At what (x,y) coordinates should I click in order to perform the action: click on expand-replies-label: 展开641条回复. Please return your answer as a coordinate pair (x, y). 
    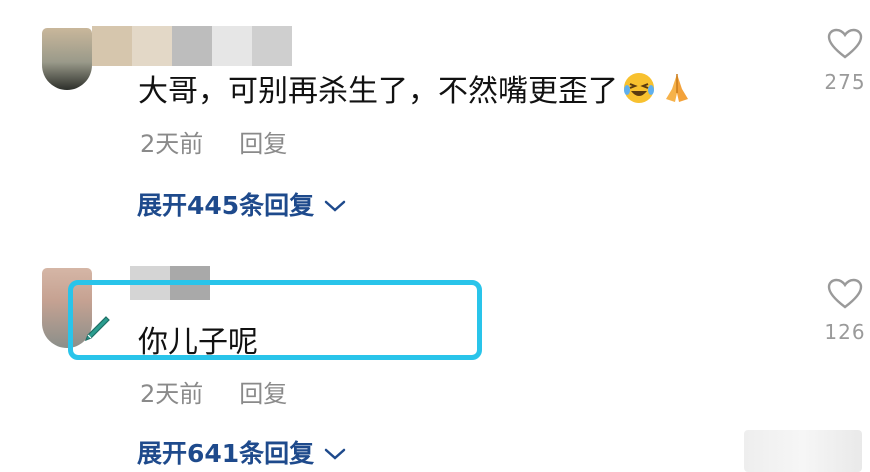
    Looking at the image, I should click on (226, 453).